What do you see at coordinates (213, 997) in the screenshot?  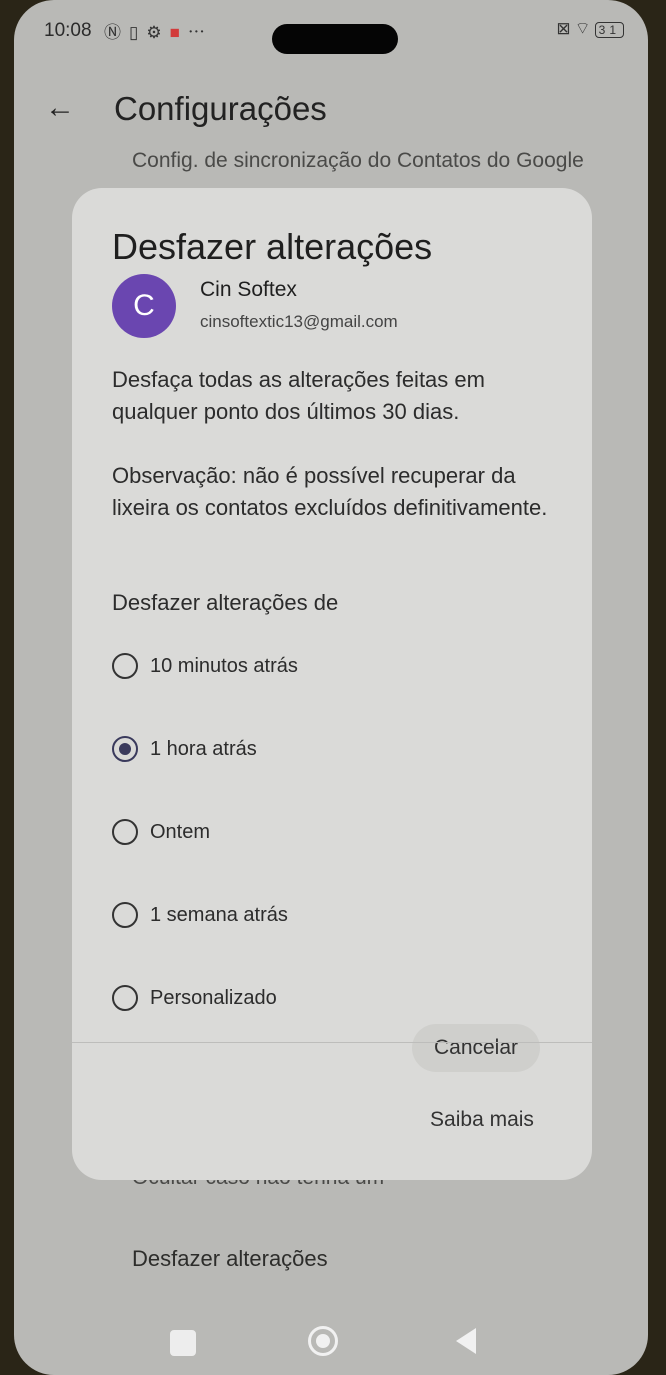 I see `option-label: Personalizado` at bounding box center [213, 997].